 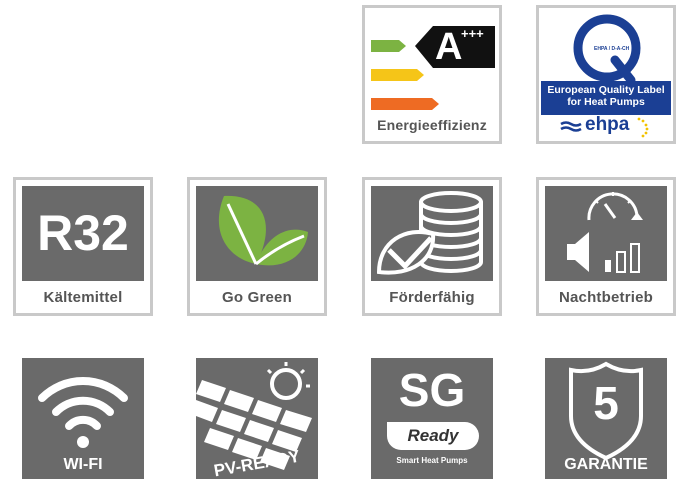 I want to click on sg-ready-badge: SG Ready Smart Heat Pumps, so click(x=432, y=419).